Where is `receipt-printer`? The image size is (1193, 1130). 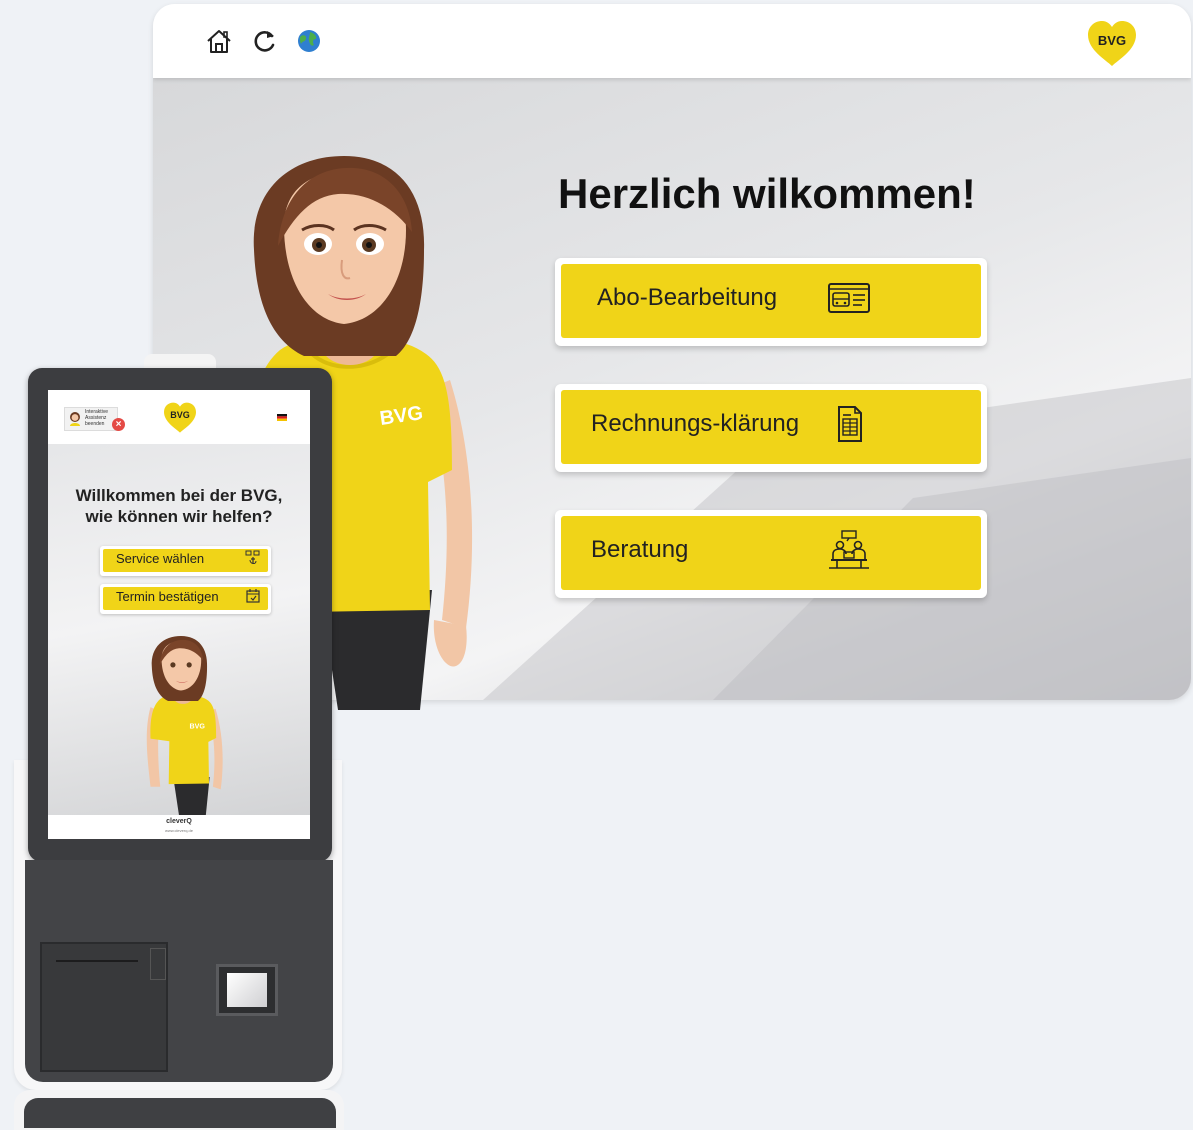
receipt-printer is located at coordinates (104, 1007).